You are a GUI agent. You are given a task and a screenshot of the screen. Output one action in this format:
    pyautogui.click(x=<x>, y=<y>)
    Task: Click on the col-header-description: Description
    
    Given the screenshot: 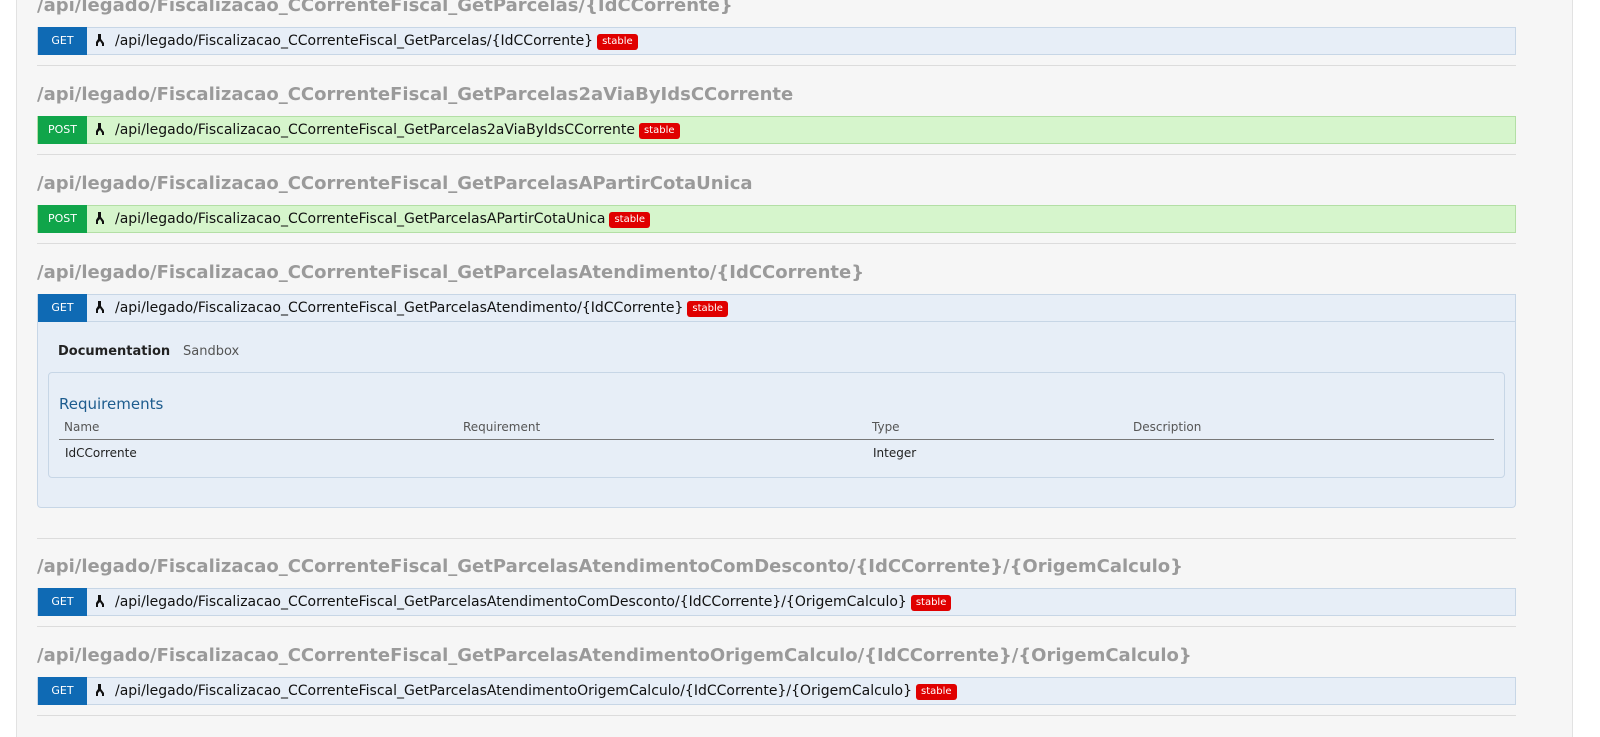 What is the action you would take?
    pyautogui.click(x=1167, y=427)
    